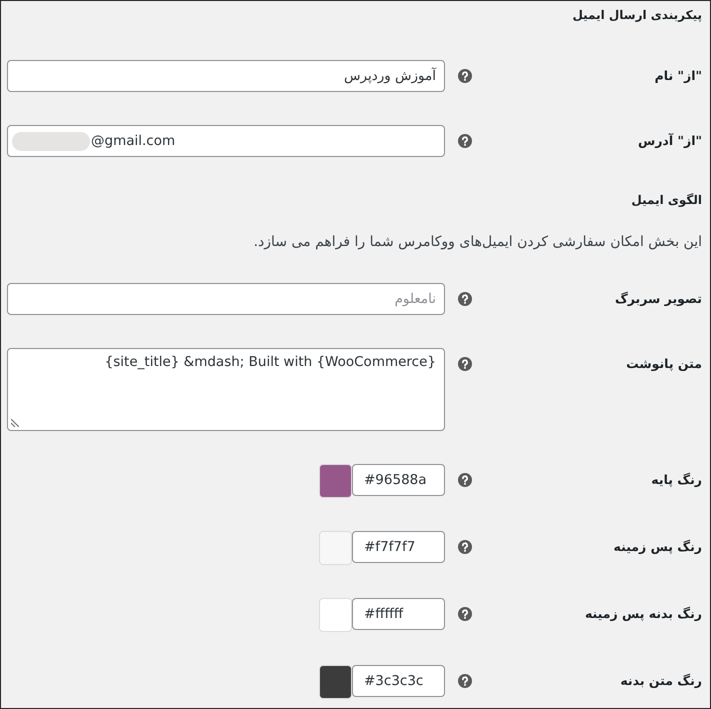 This screenshot has height=709, width=711. What do you see at coordinates (669, 141) in the screenshot?
I see `field-label: "از" آدرس` at bounding box center [669, 141].